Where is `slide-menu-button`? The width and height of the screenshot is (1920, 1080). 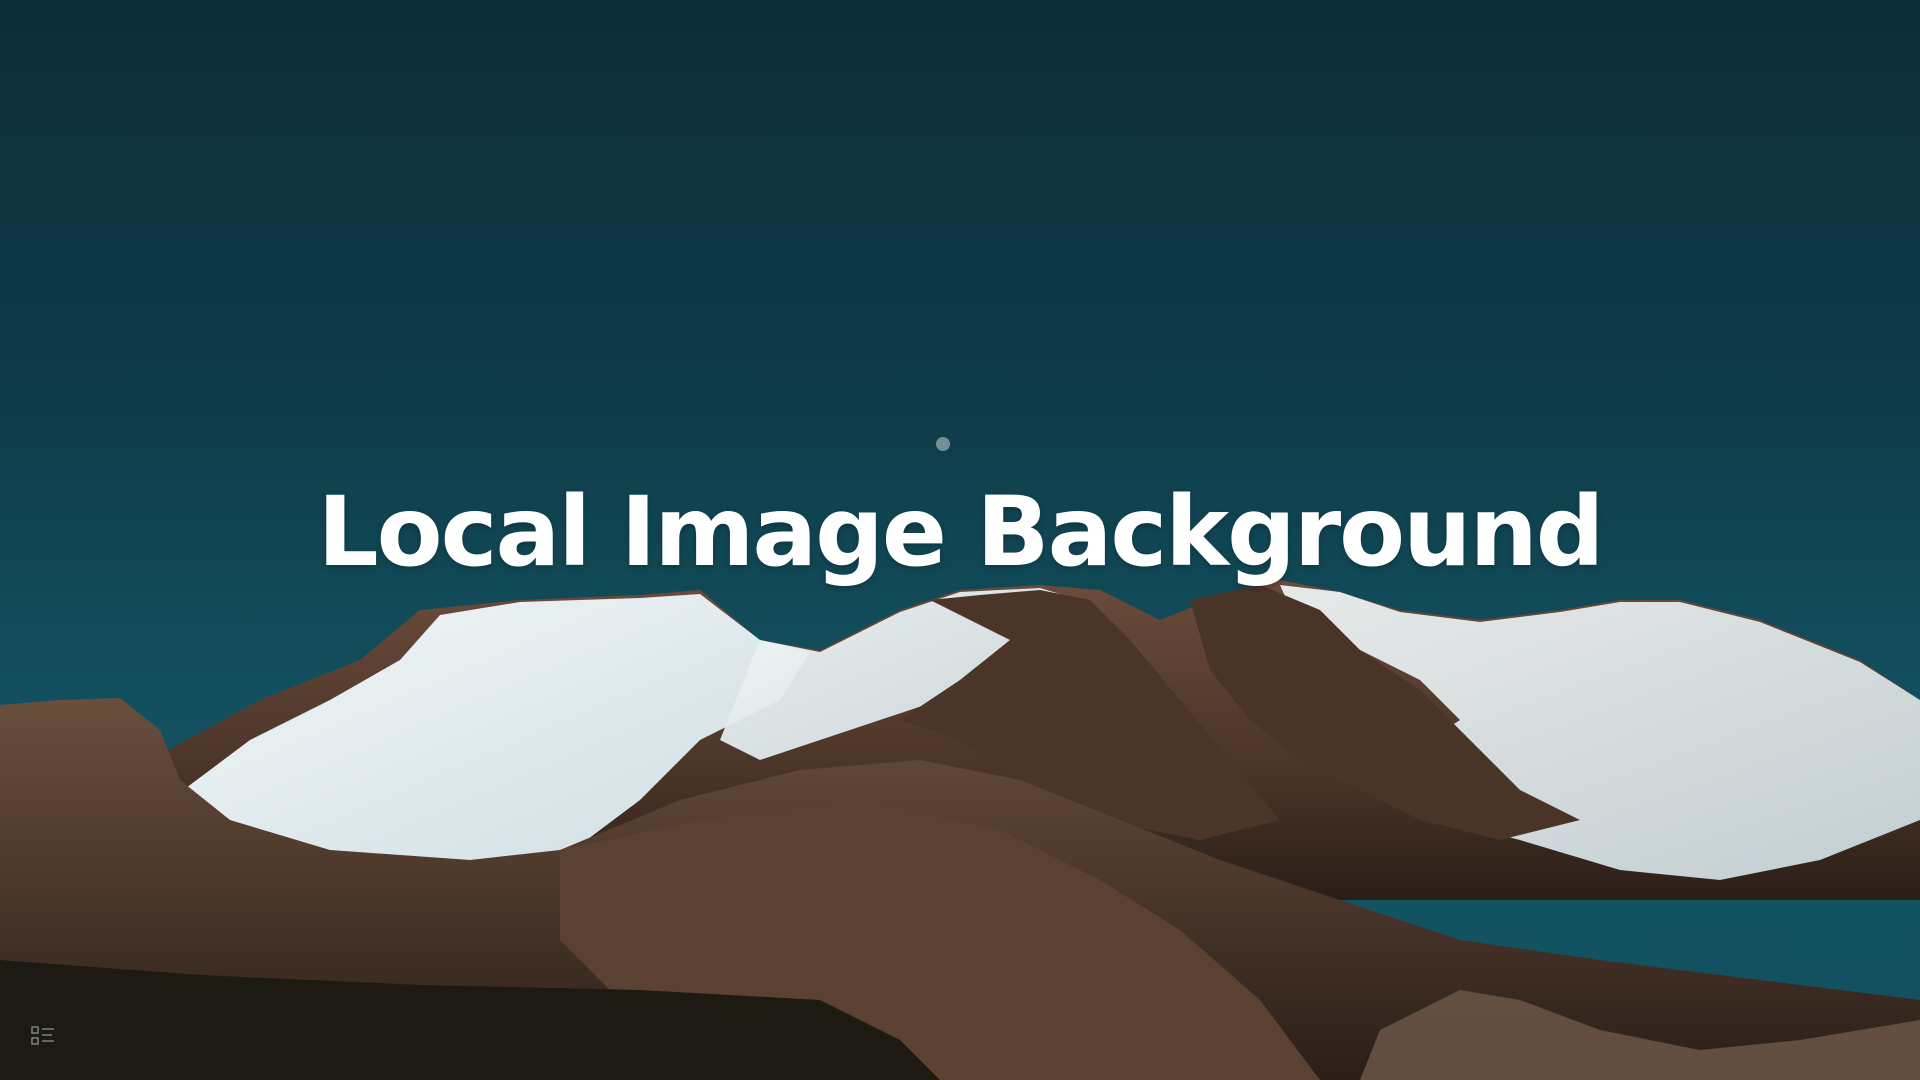 slide-menu-button is located at coordinates (44, 1036).